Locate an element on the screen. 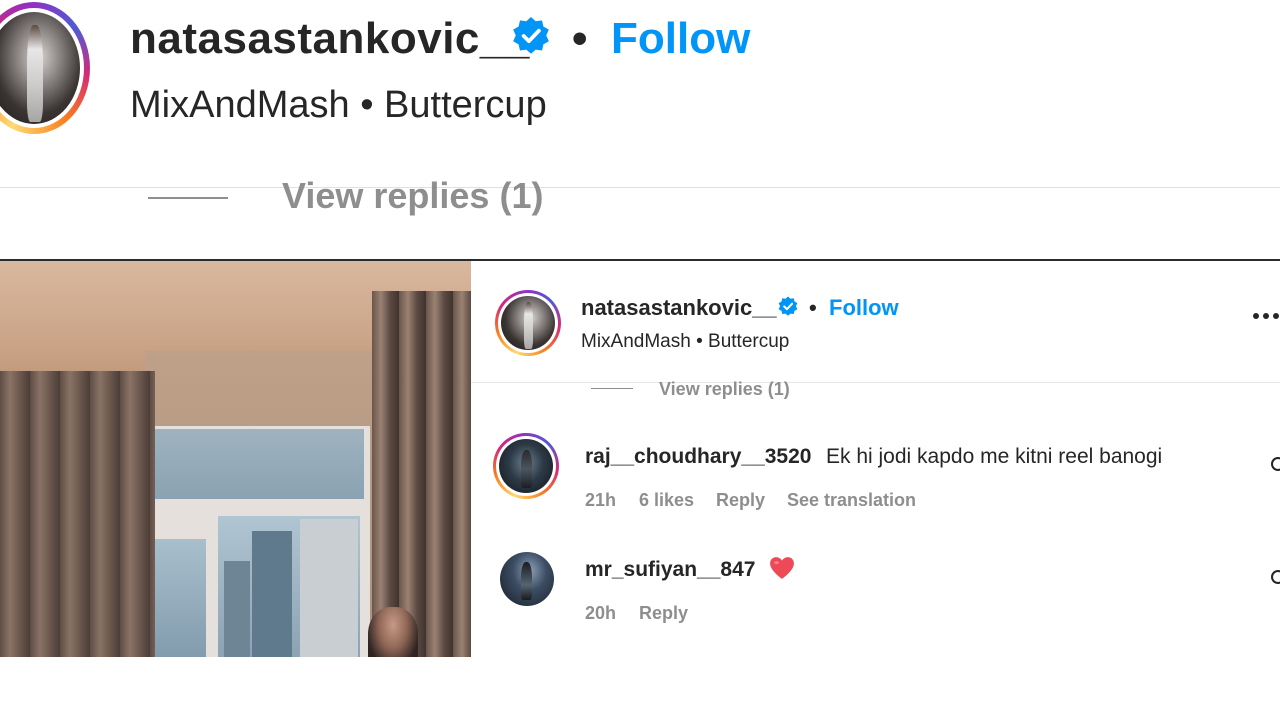 The height and width of the screenshot is (720, 1280). post-avatar is located at coordinates (528, 323).